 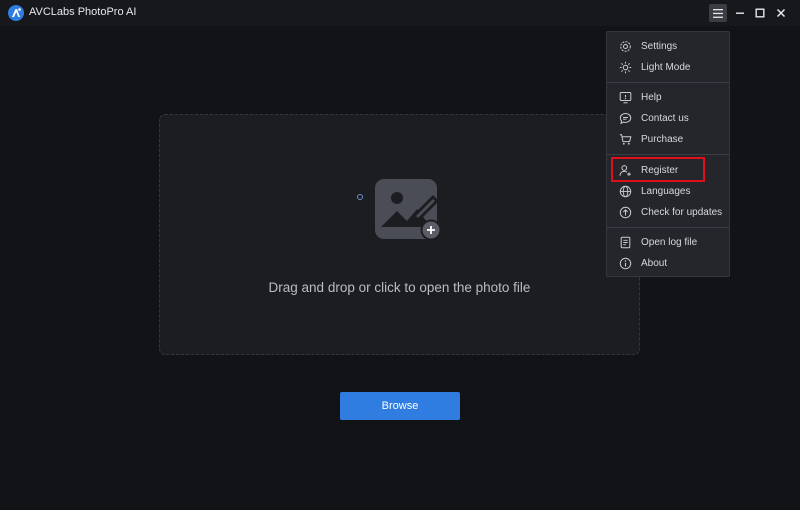 What do you see at coordinates (625, 263) in the screenshot?
I see `info-icon` at bounding box center [625, 263].